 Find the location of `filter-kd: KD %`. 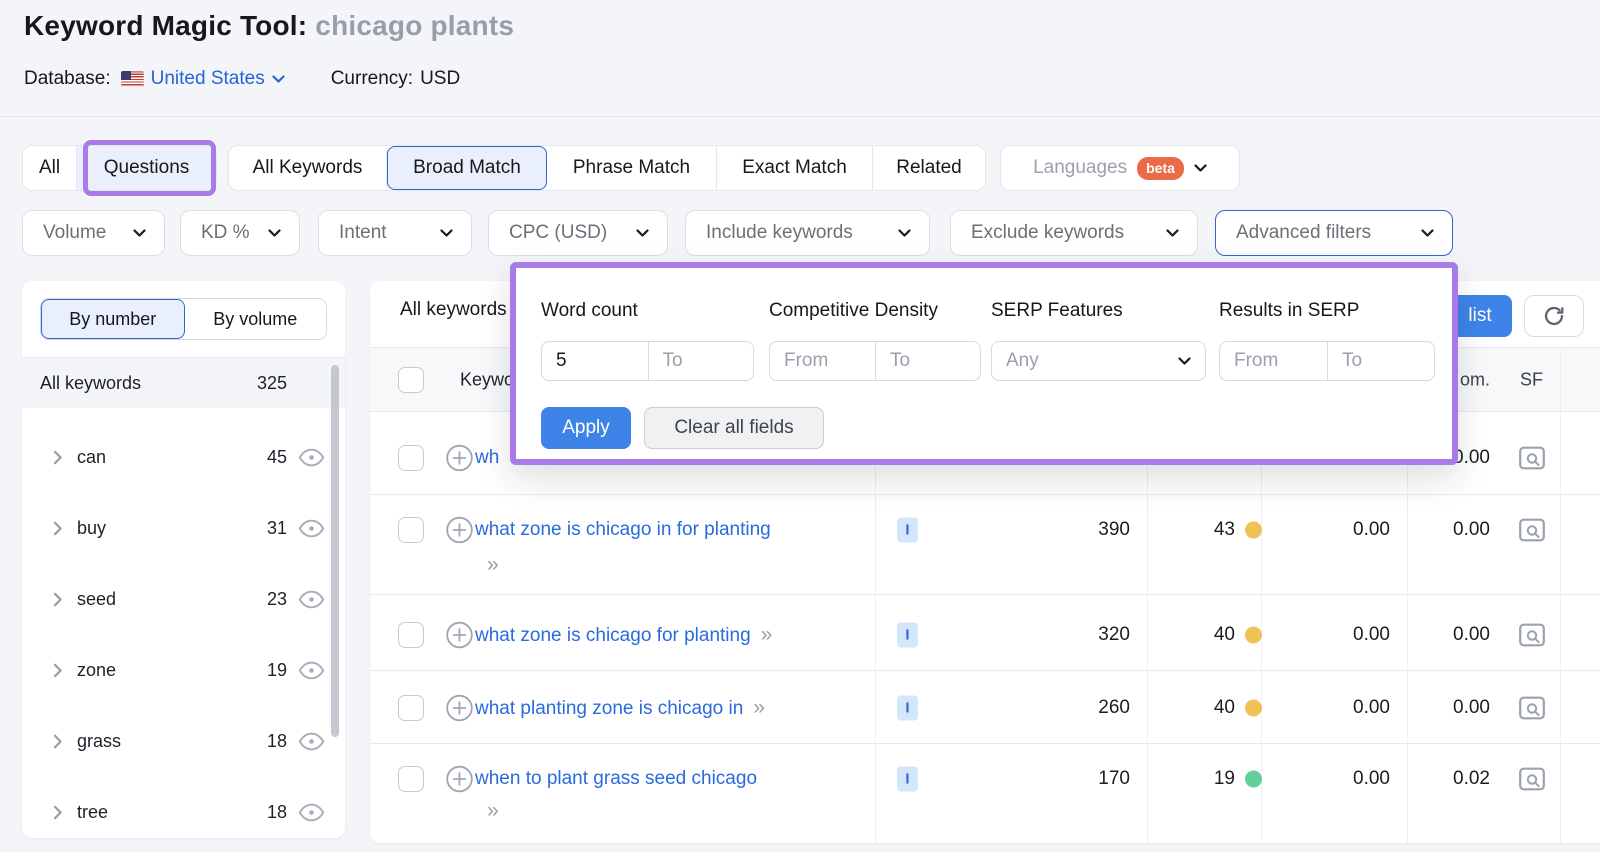

filter-kd: KD % is located at coordinates (240, 233).